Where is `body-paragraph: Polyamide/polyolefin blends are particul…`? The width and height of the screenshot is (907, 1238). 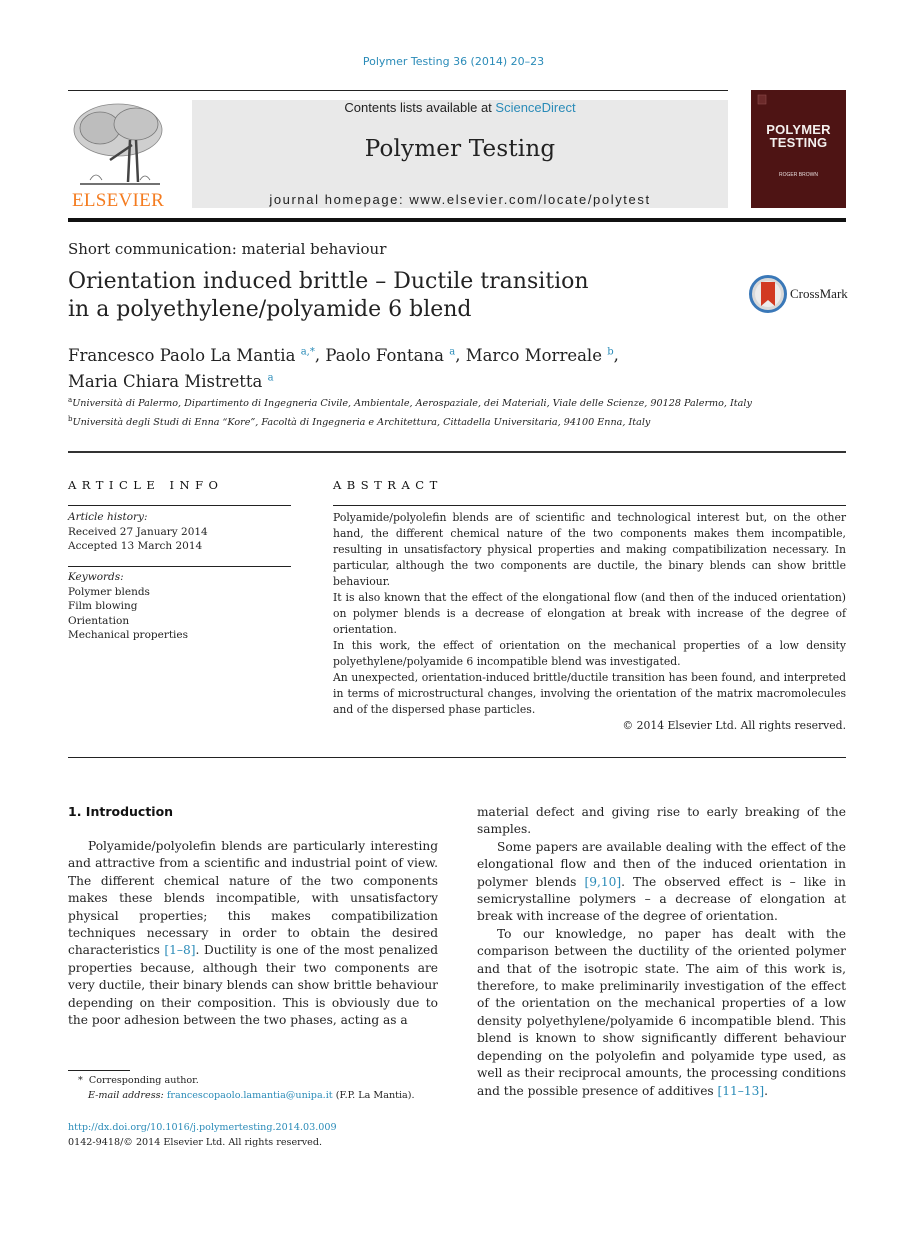 body-paragraph: Polyamide/polyolefin blends are particul… is located at coordinates (253, 933).